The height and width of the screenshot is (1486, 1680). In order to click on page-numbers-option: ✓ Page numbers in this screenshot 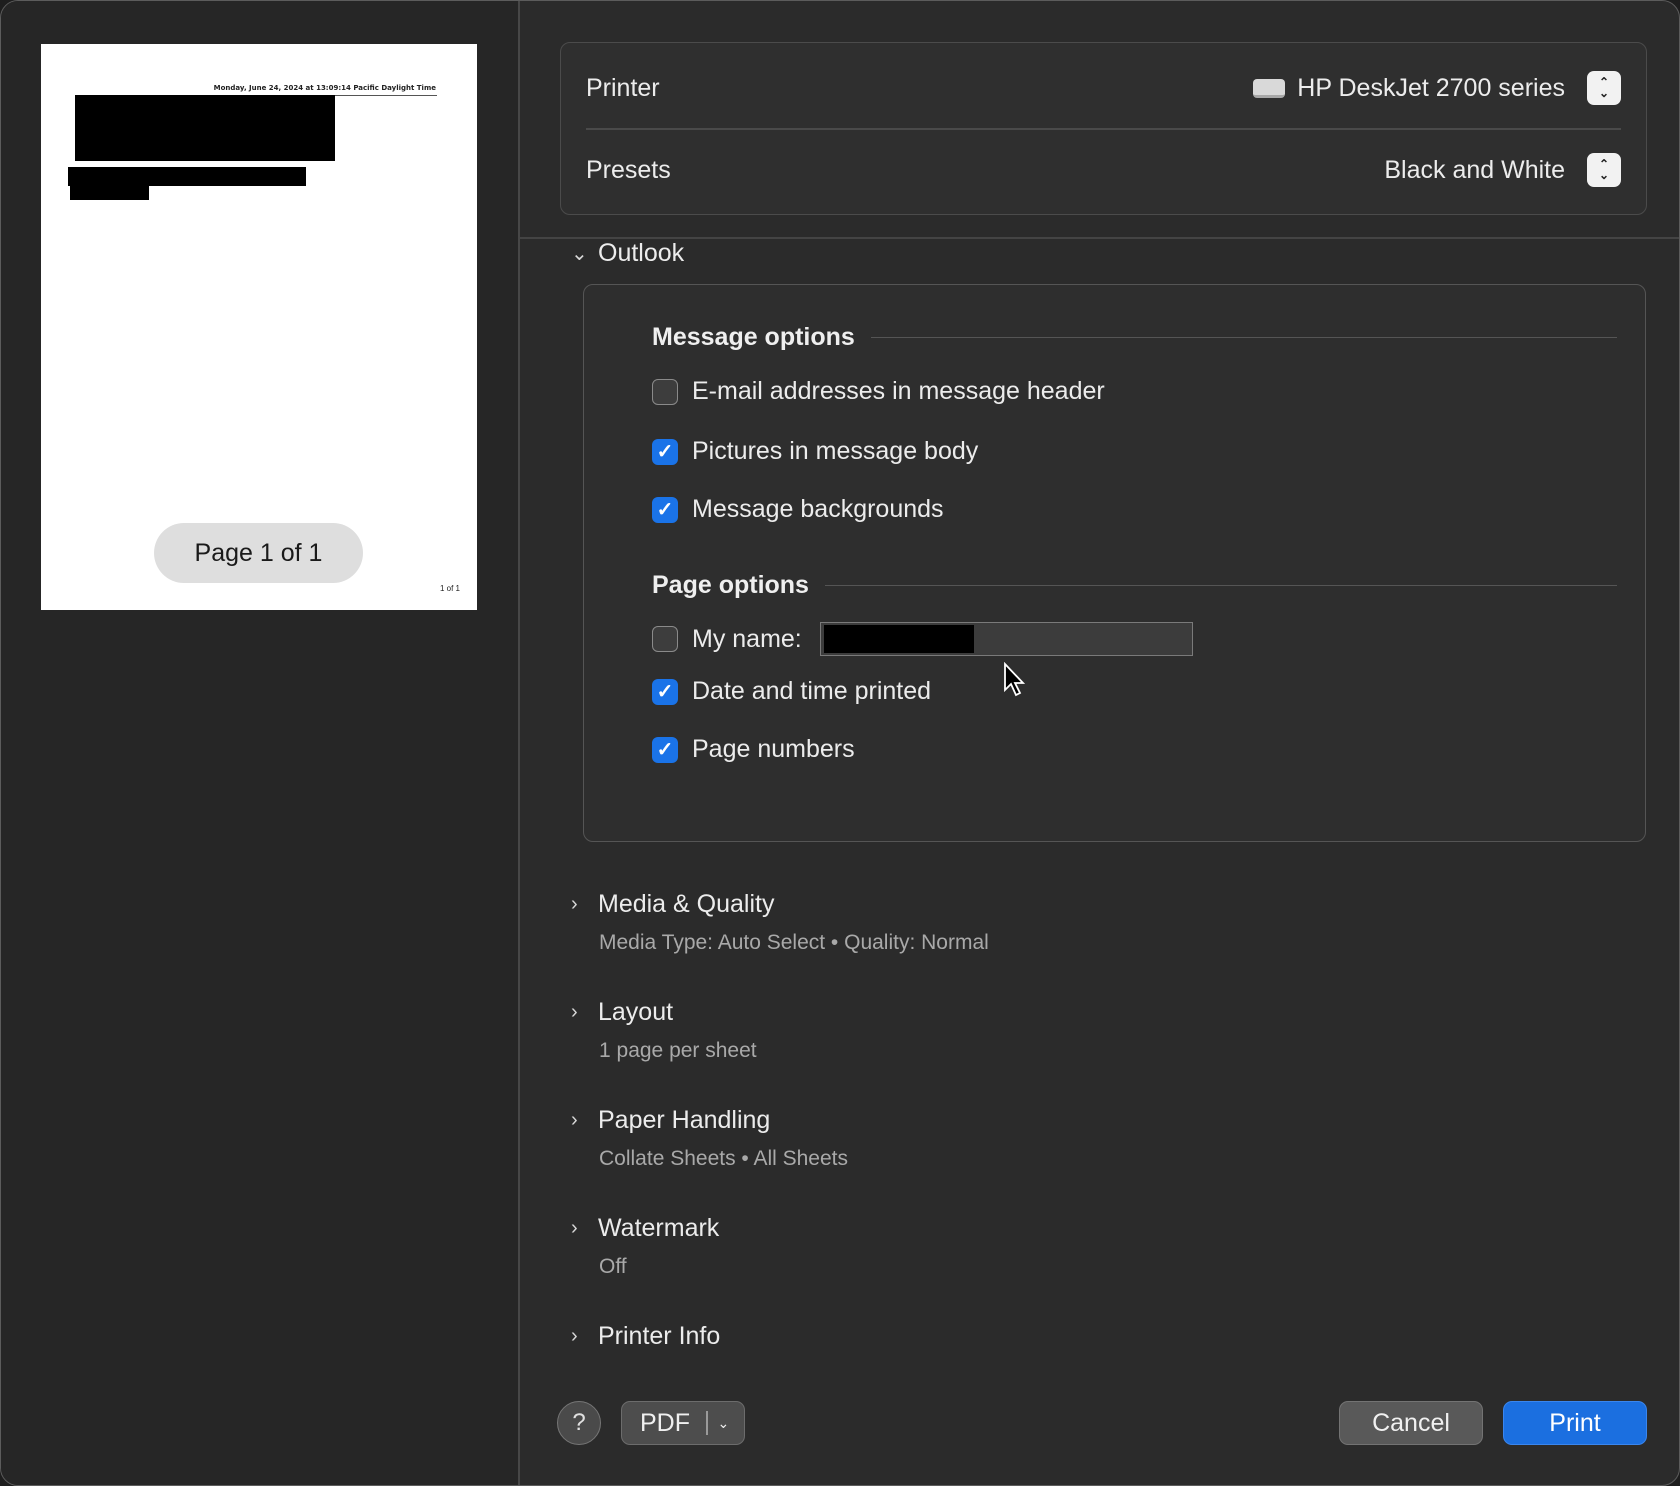, I will do `click(753, 749)`.